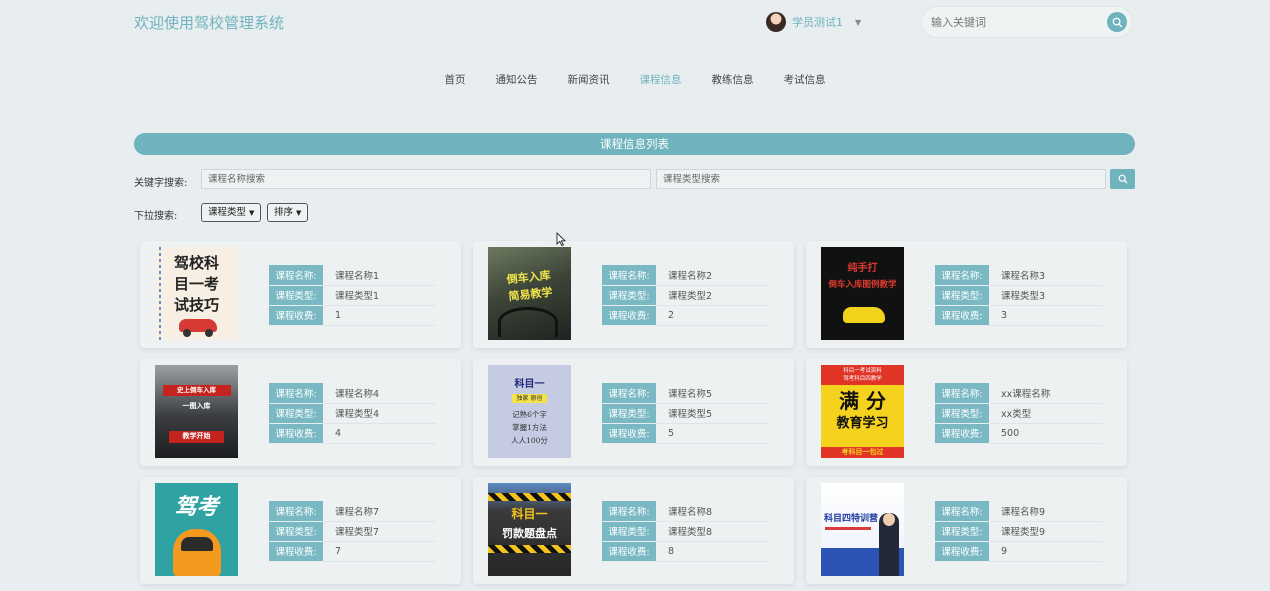  Describe the element at coordinates (712, 393) in the screenshot. I see `course-name-value: 课程名称5` at that location.